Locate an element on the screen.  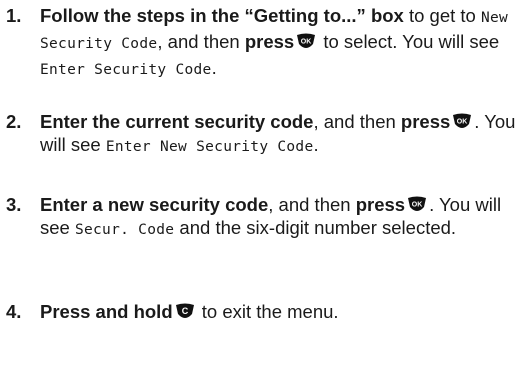
step-bold-text: Press and hold is located at coordinates (106, 311).